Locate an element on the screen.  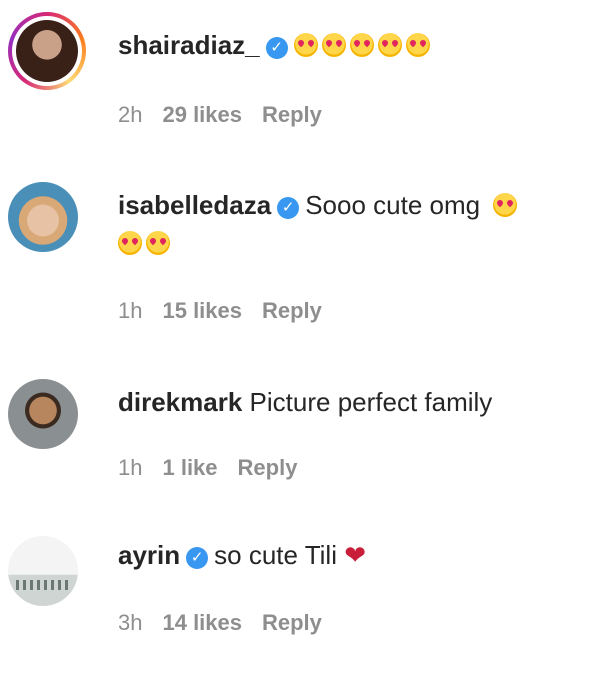
comment-meta: 2h 29 likes Reply is located at coordinates (230, 115).